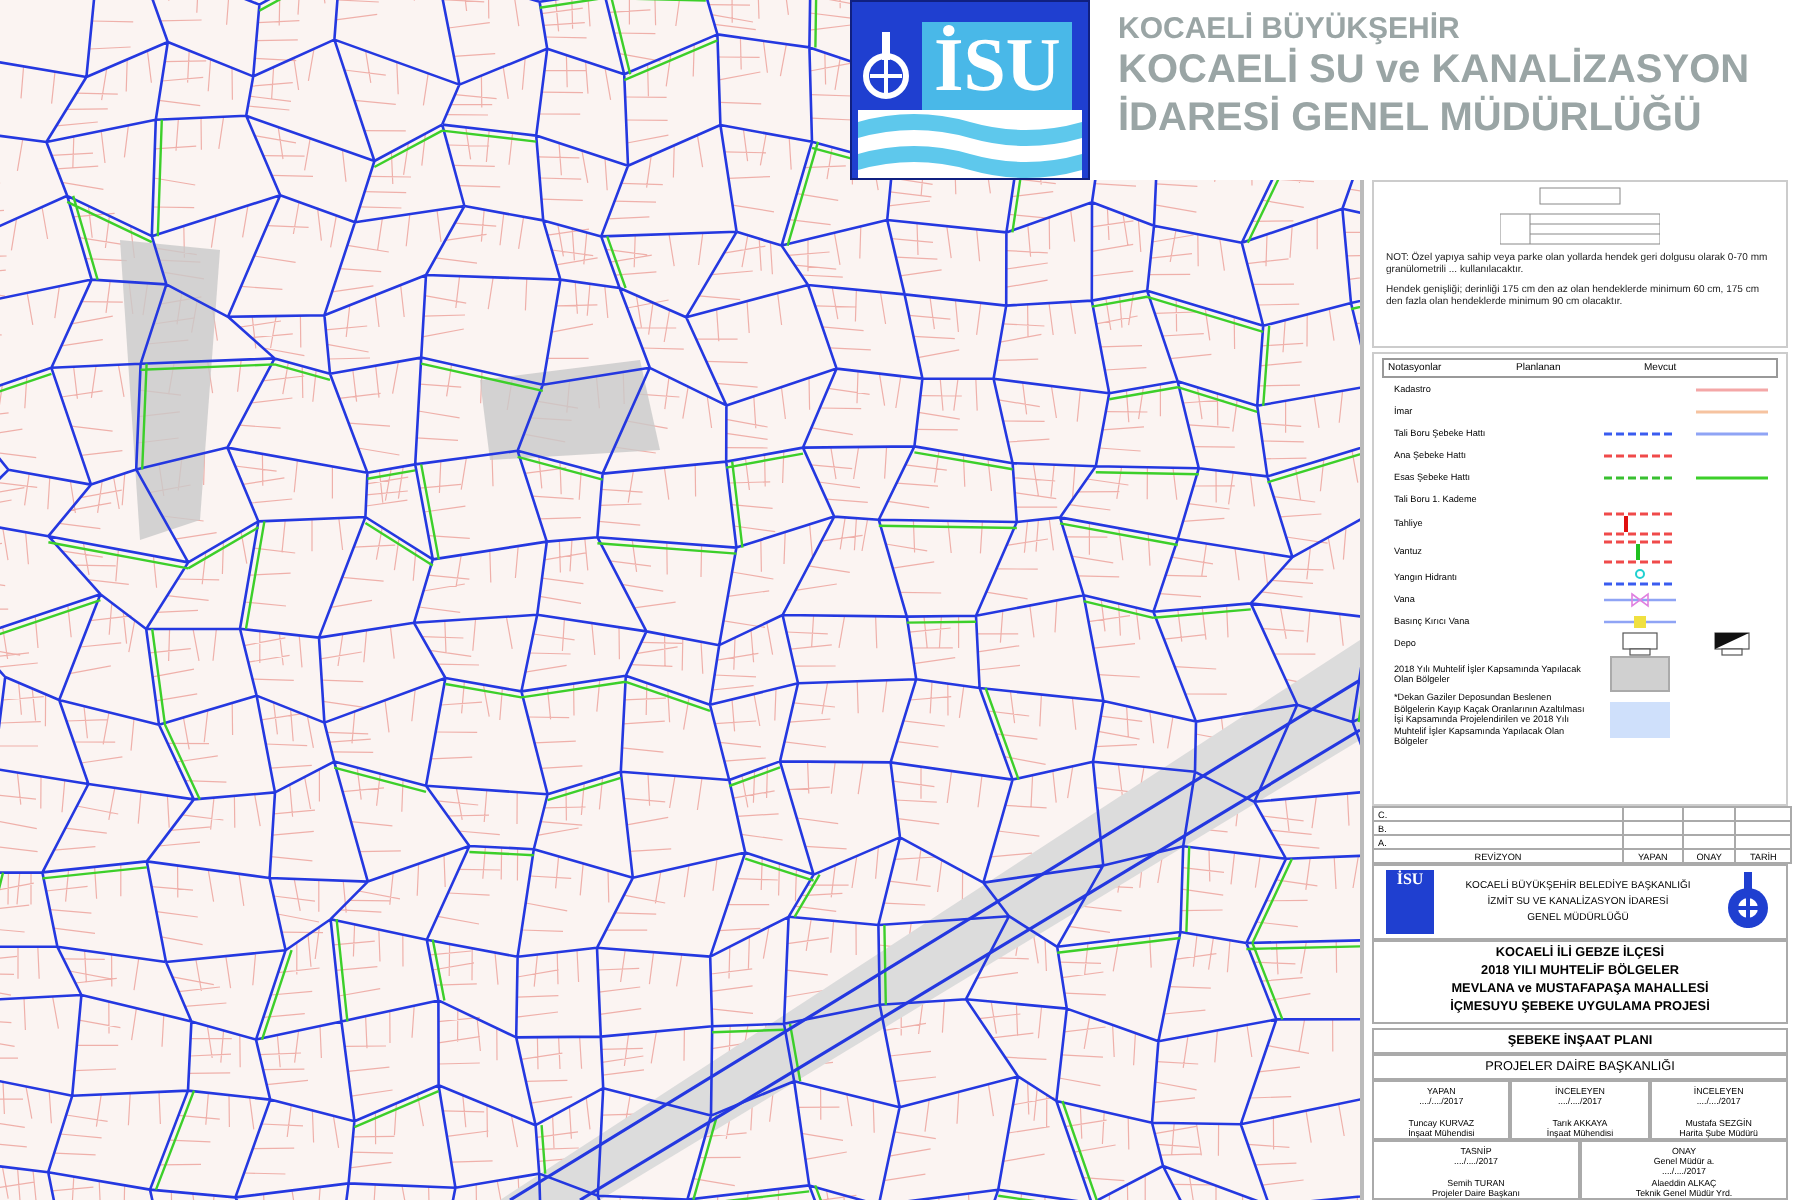  What do you see at coordinates (1411, 118) in the screenshot?
I see `organization-name: İDARESİ GENEL MÜDÜRLÜĞÜ` at bounding box center [1411, 118].